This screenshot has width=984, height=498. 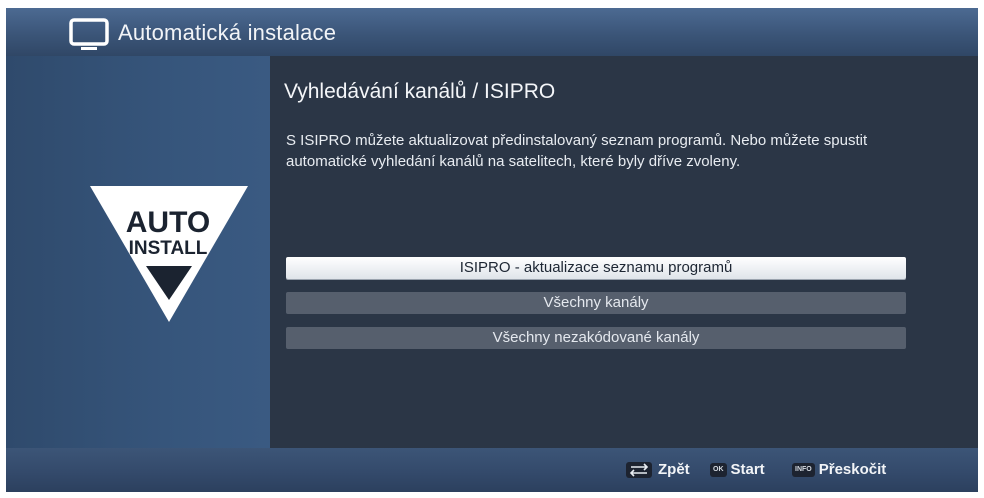 I want to click on auto-install-logo: AUTO INSTALL, so click(x=169, y=254).